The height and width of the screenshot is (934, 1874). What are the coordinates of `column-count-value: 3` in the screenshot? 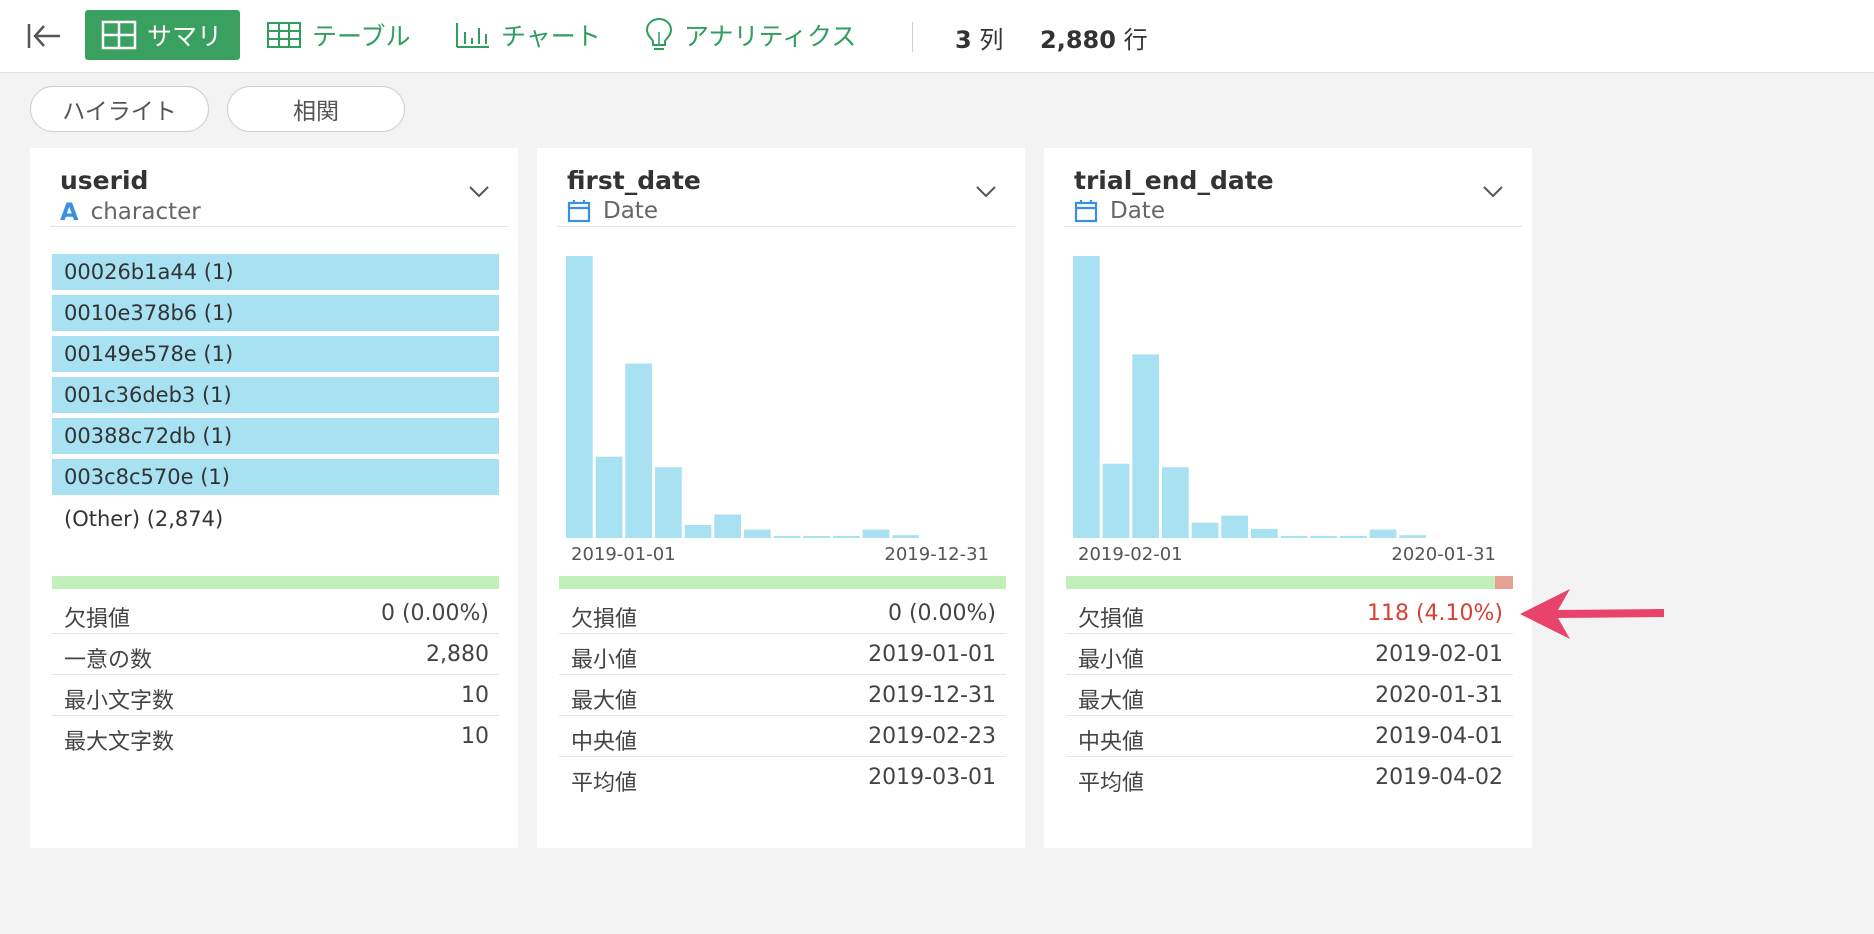 It's located at (963, 40).